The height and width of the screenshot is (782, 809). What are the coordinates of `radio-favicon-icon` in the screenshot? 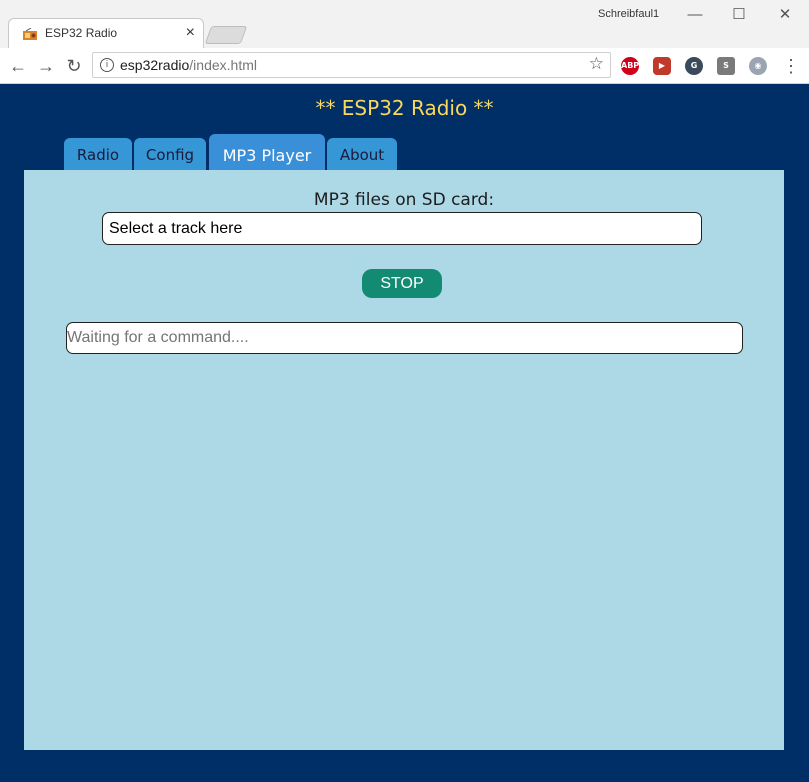 It's located at (30, 34).